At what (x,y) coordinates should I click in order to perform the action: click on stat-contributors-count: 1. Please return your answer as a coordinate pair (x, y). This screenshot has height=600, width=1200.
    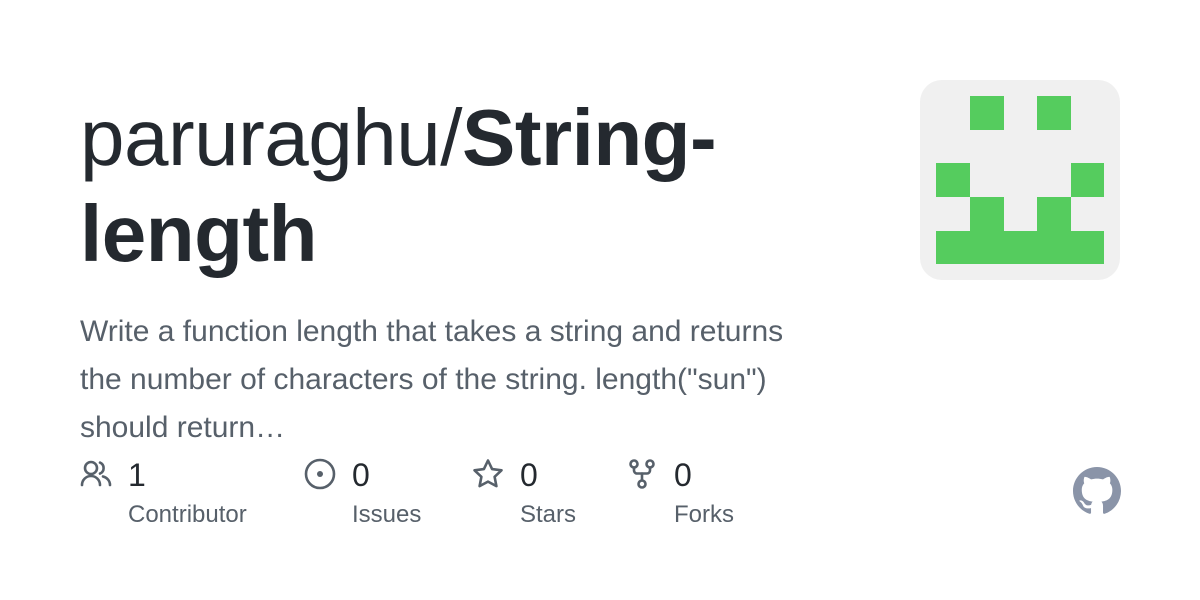
    Looking at the image, I should click on (137, 475).